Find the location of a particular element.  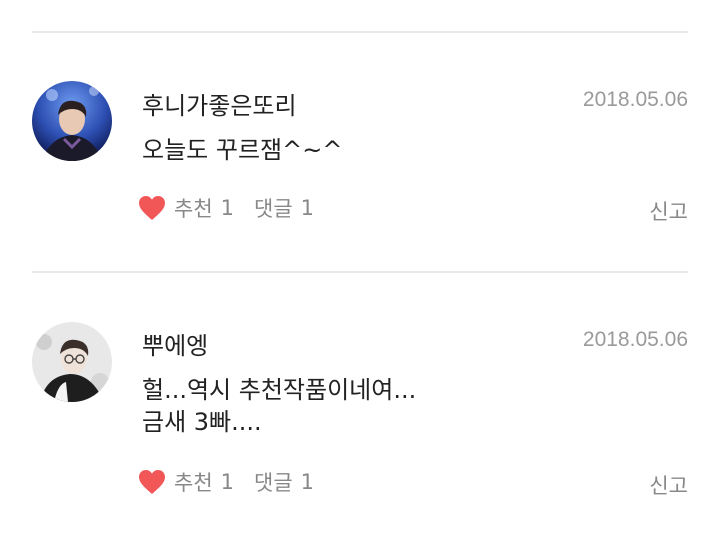

username: 뿌에엥 is located at coordinates (175, 343).